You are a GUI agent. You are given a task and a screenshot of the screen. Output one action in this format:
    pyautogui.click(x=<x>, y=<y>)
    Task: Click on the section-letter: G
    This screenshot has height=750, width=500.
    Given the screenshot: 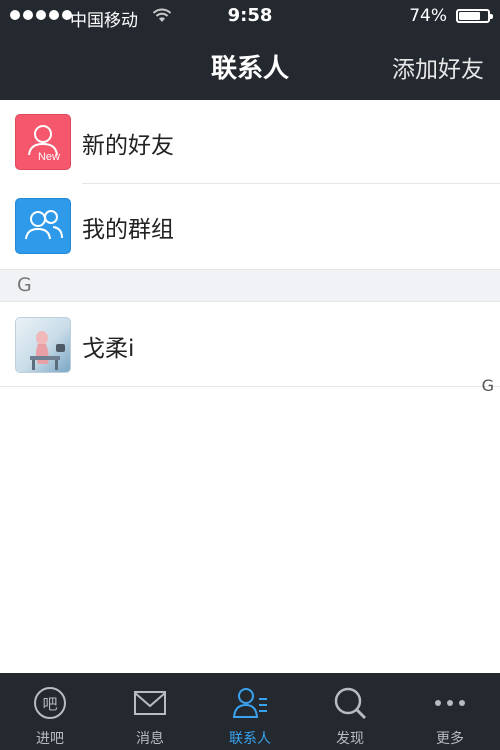 What is the action you would take?
    pyautogui.click(x=24, y=285)
    